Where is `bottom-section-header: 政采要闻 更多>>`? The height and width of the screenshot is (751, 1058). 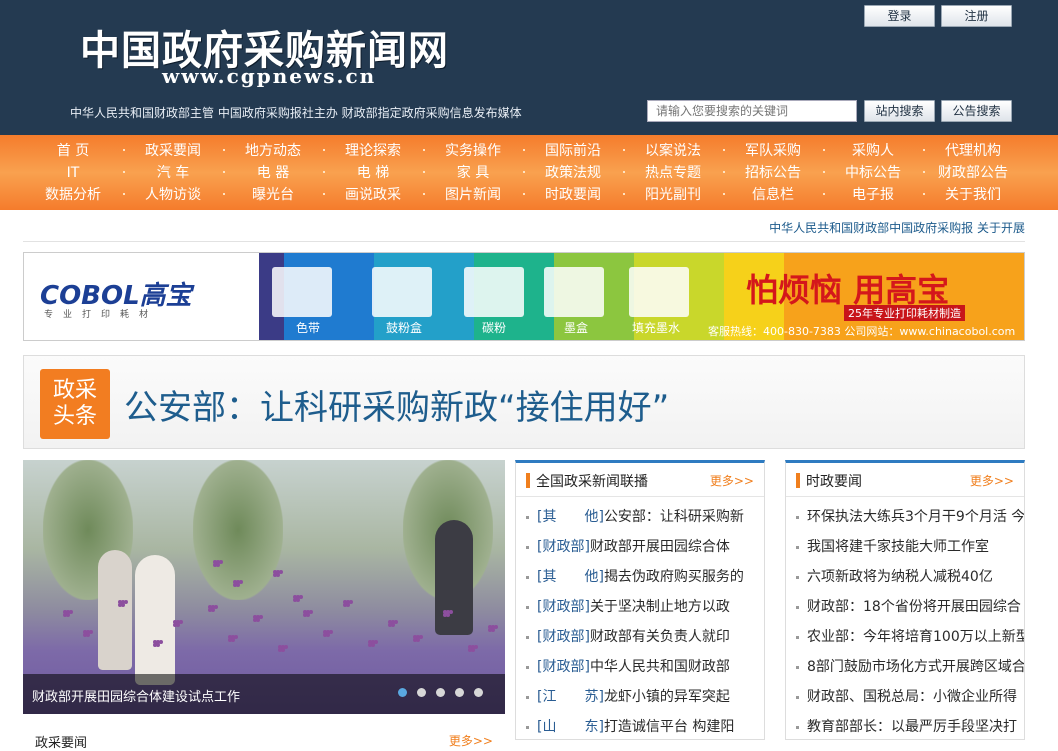 bottom-section-header: 政采要闻 更多>> is located at coordinates (264, 739).